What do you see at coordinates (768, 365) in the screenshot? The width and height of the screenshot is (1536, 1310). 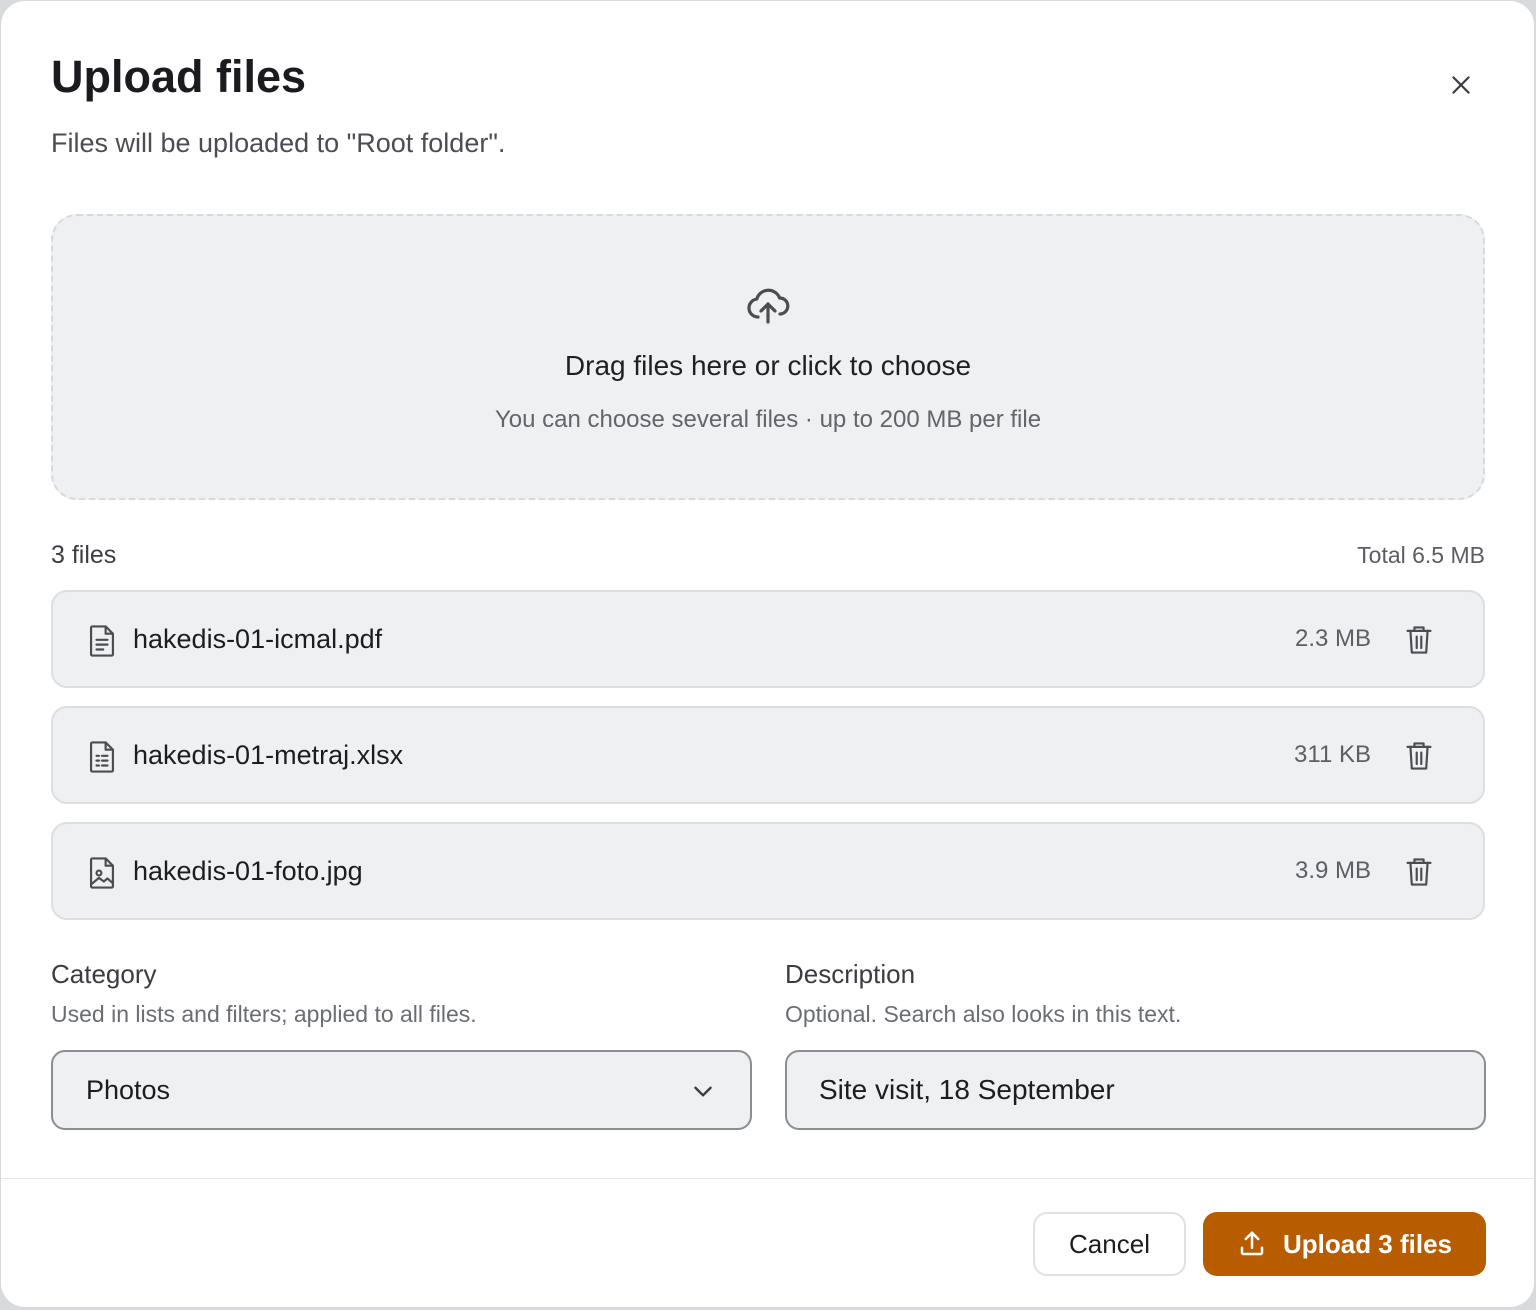 I see `dropzone-title: Drag files here or click to choose` at bounding box center [768, 365].